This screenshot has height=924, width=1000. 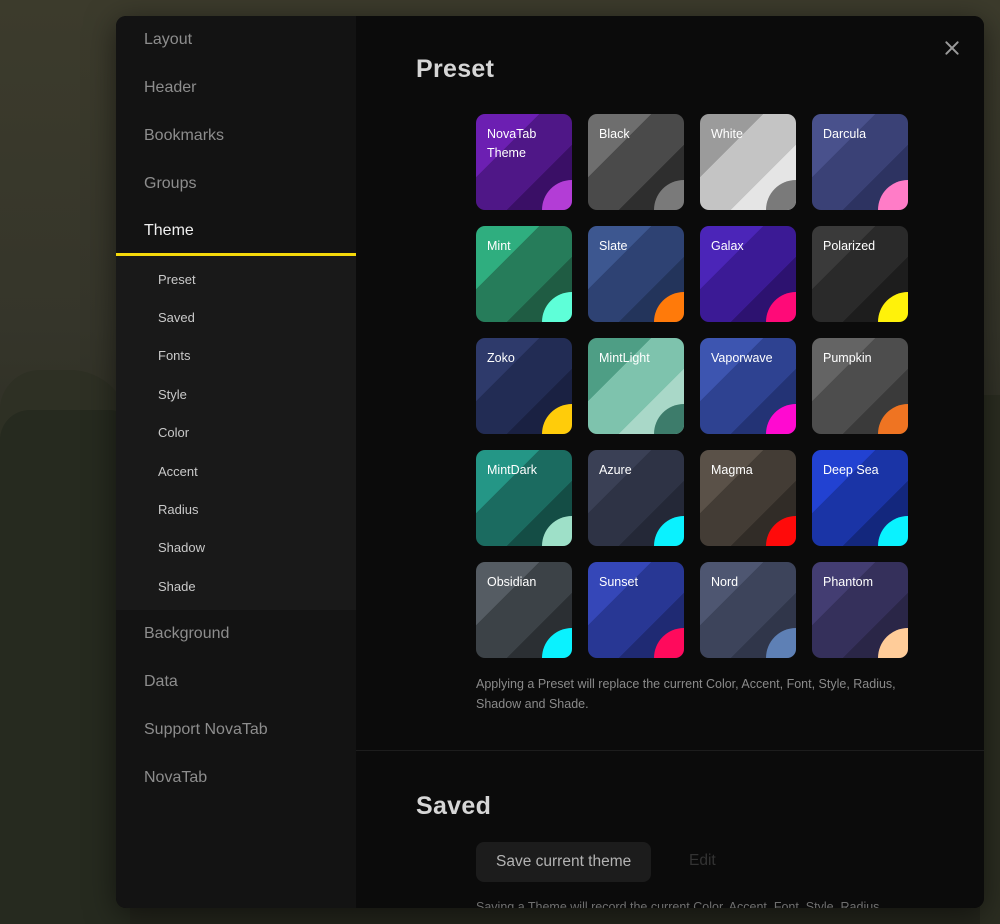 I want to click on subnav-item-radius: Radius, so click(x=236, y=509).